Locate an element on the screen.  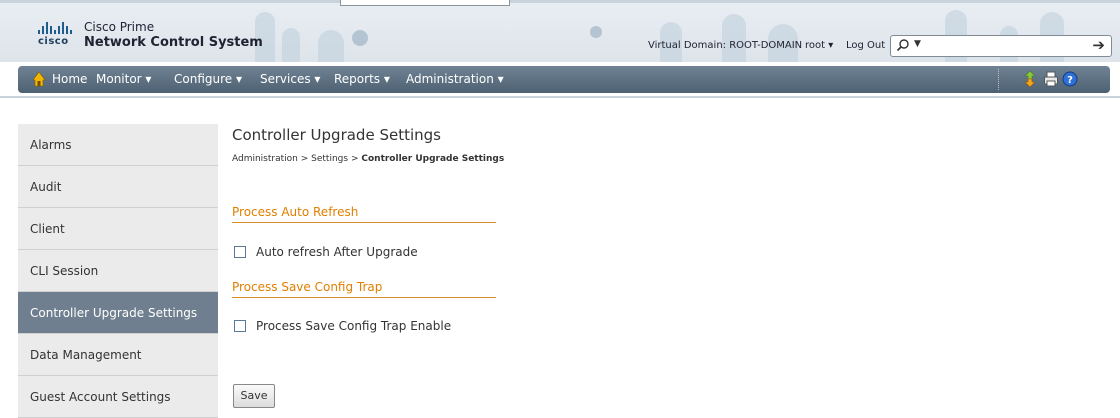
sidebar-item-audit: Audit is located at coordinates (118, 187).